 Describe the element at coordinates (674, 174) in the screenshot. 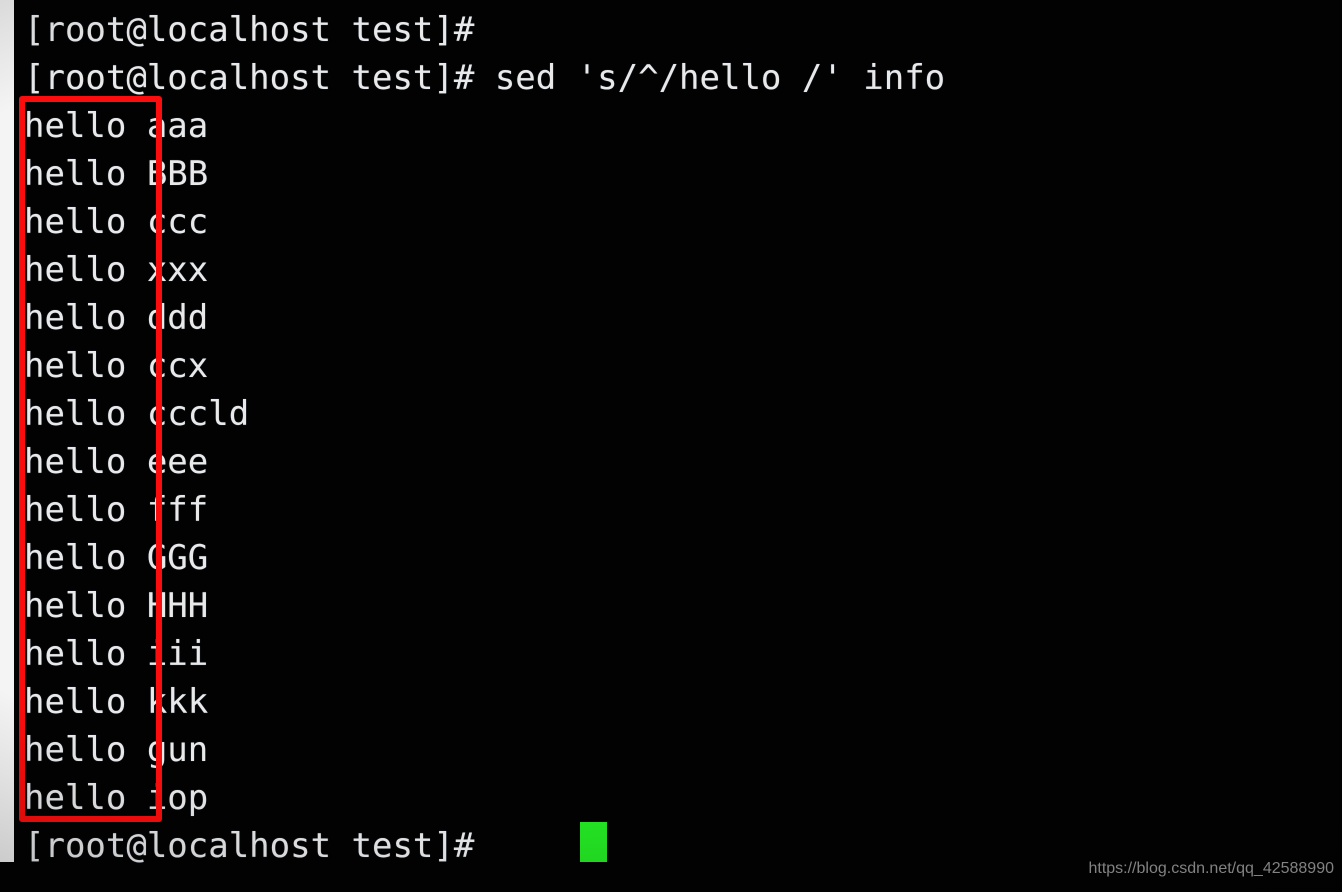

I see `terminal-output-line: hello BBB` at that location.